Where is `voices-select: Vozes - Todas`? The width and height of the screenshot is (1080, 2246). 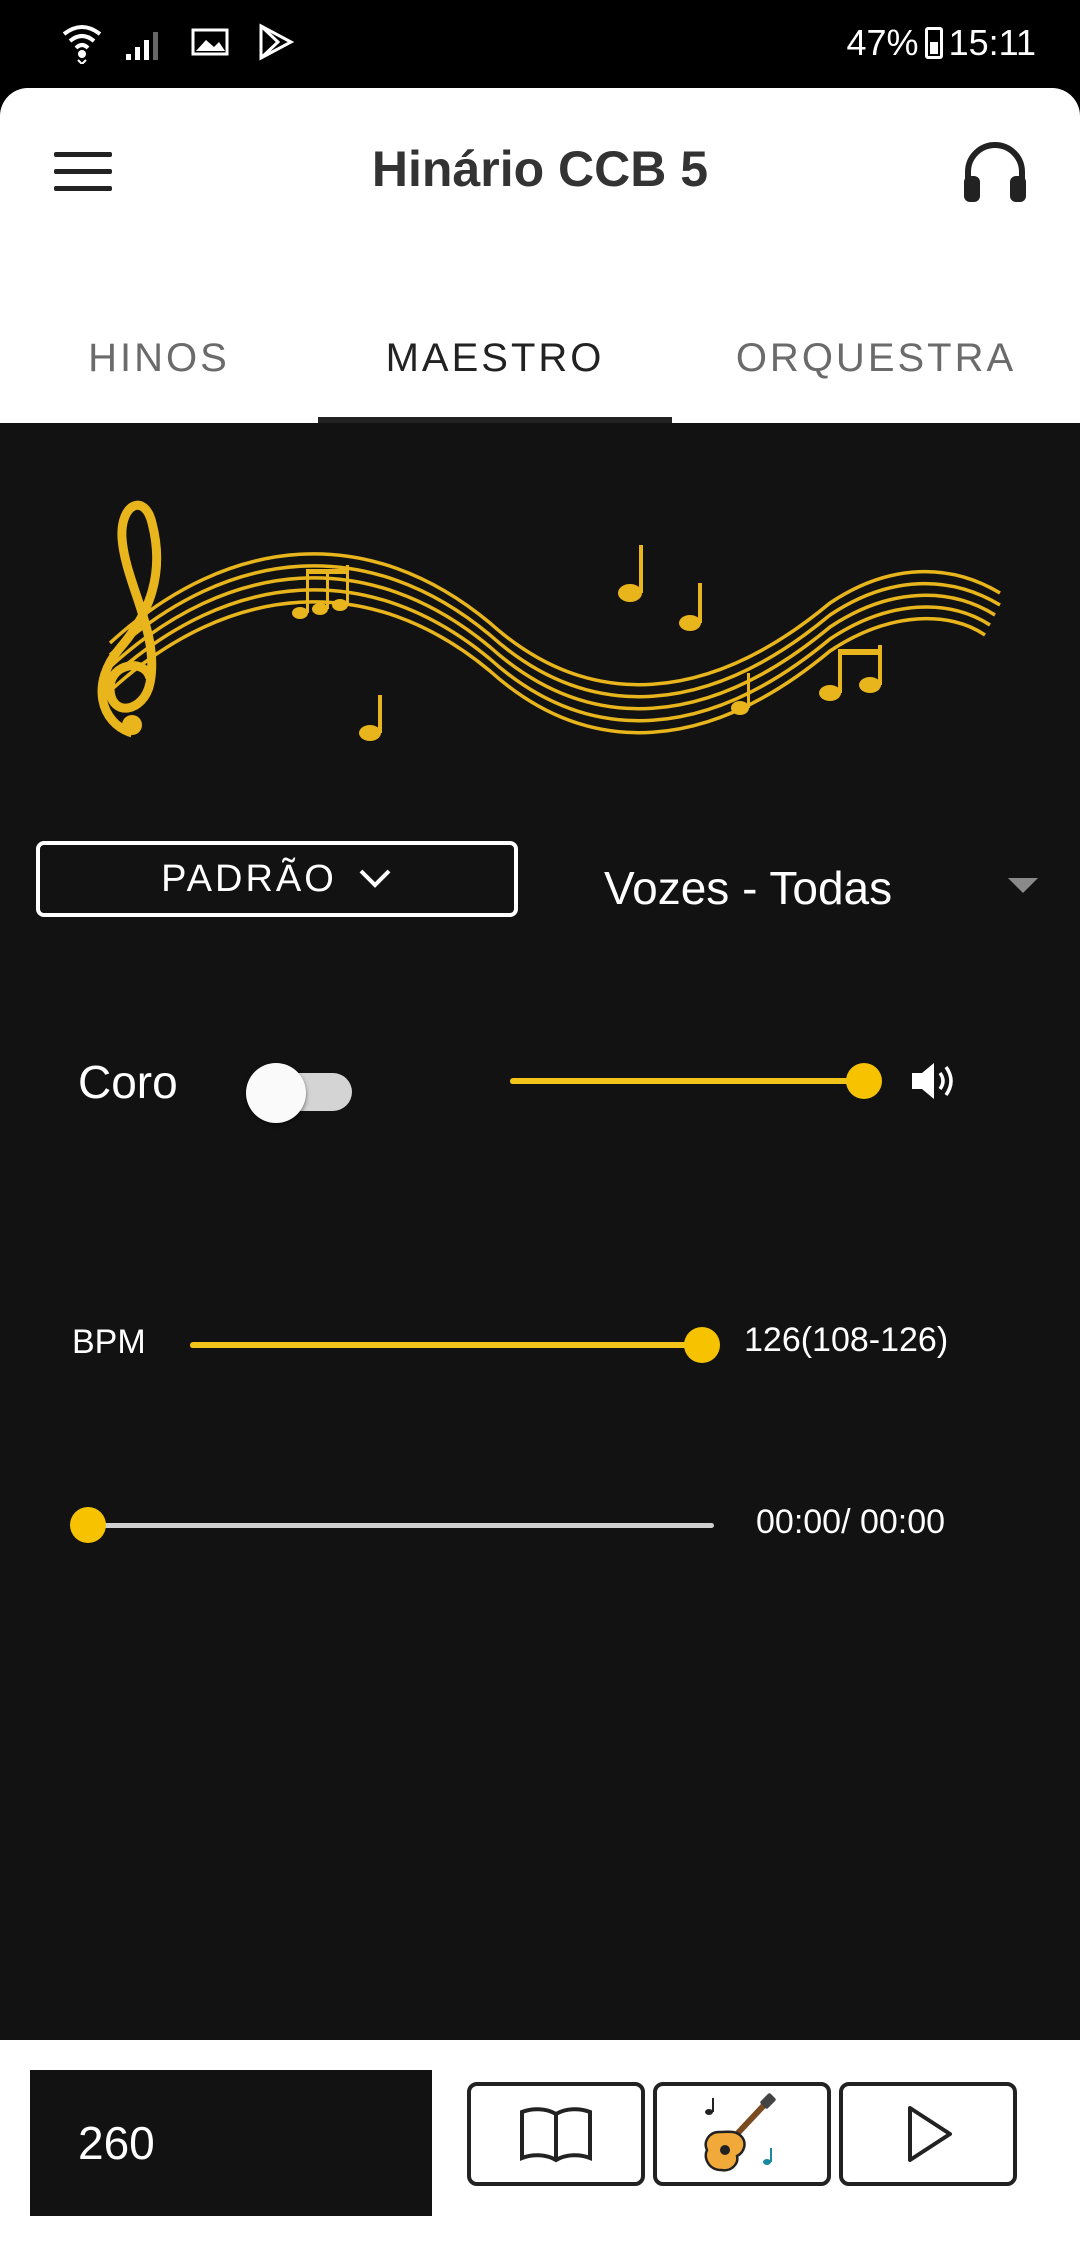 voices-select: Vozes - Todas is located at coordinates (748, 888).